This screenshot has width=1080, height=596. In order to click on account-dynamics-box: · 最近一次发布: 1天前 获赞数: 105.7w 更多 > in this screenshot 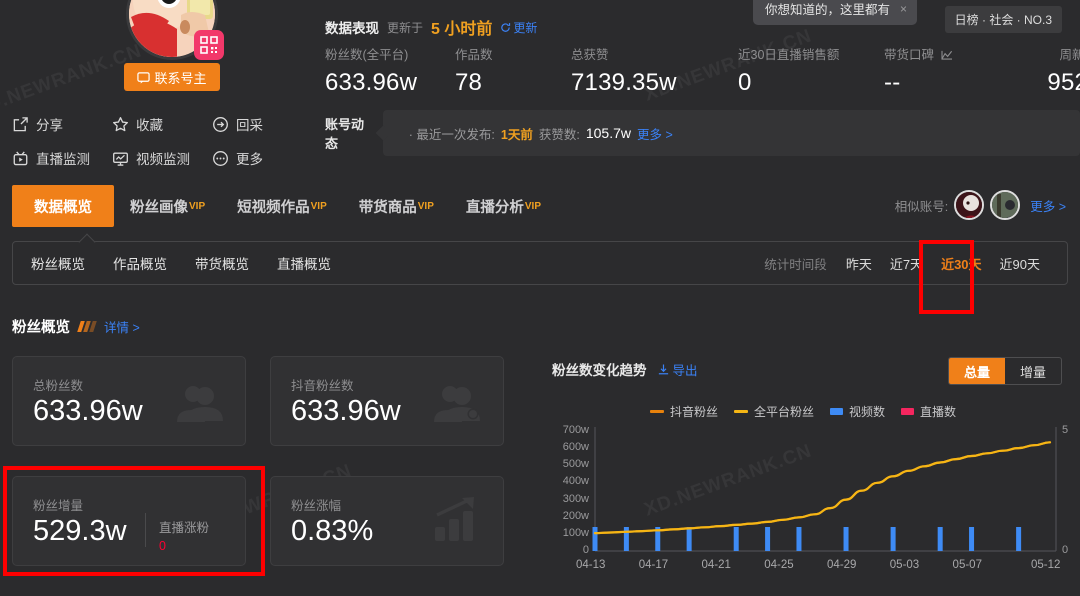, I will do `click(731, 133)`.